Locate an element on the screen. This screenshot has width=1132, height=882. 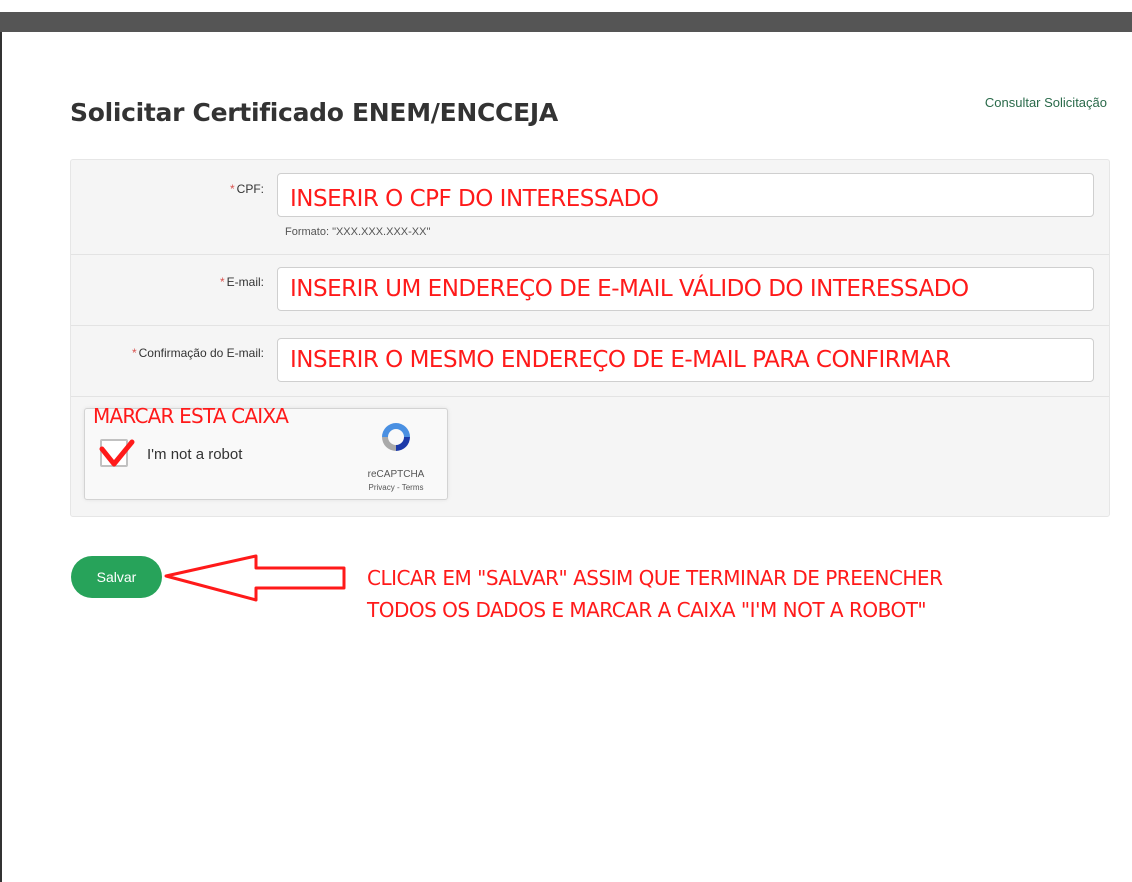
save-button: Salvar is located at coordinates (116, 577).